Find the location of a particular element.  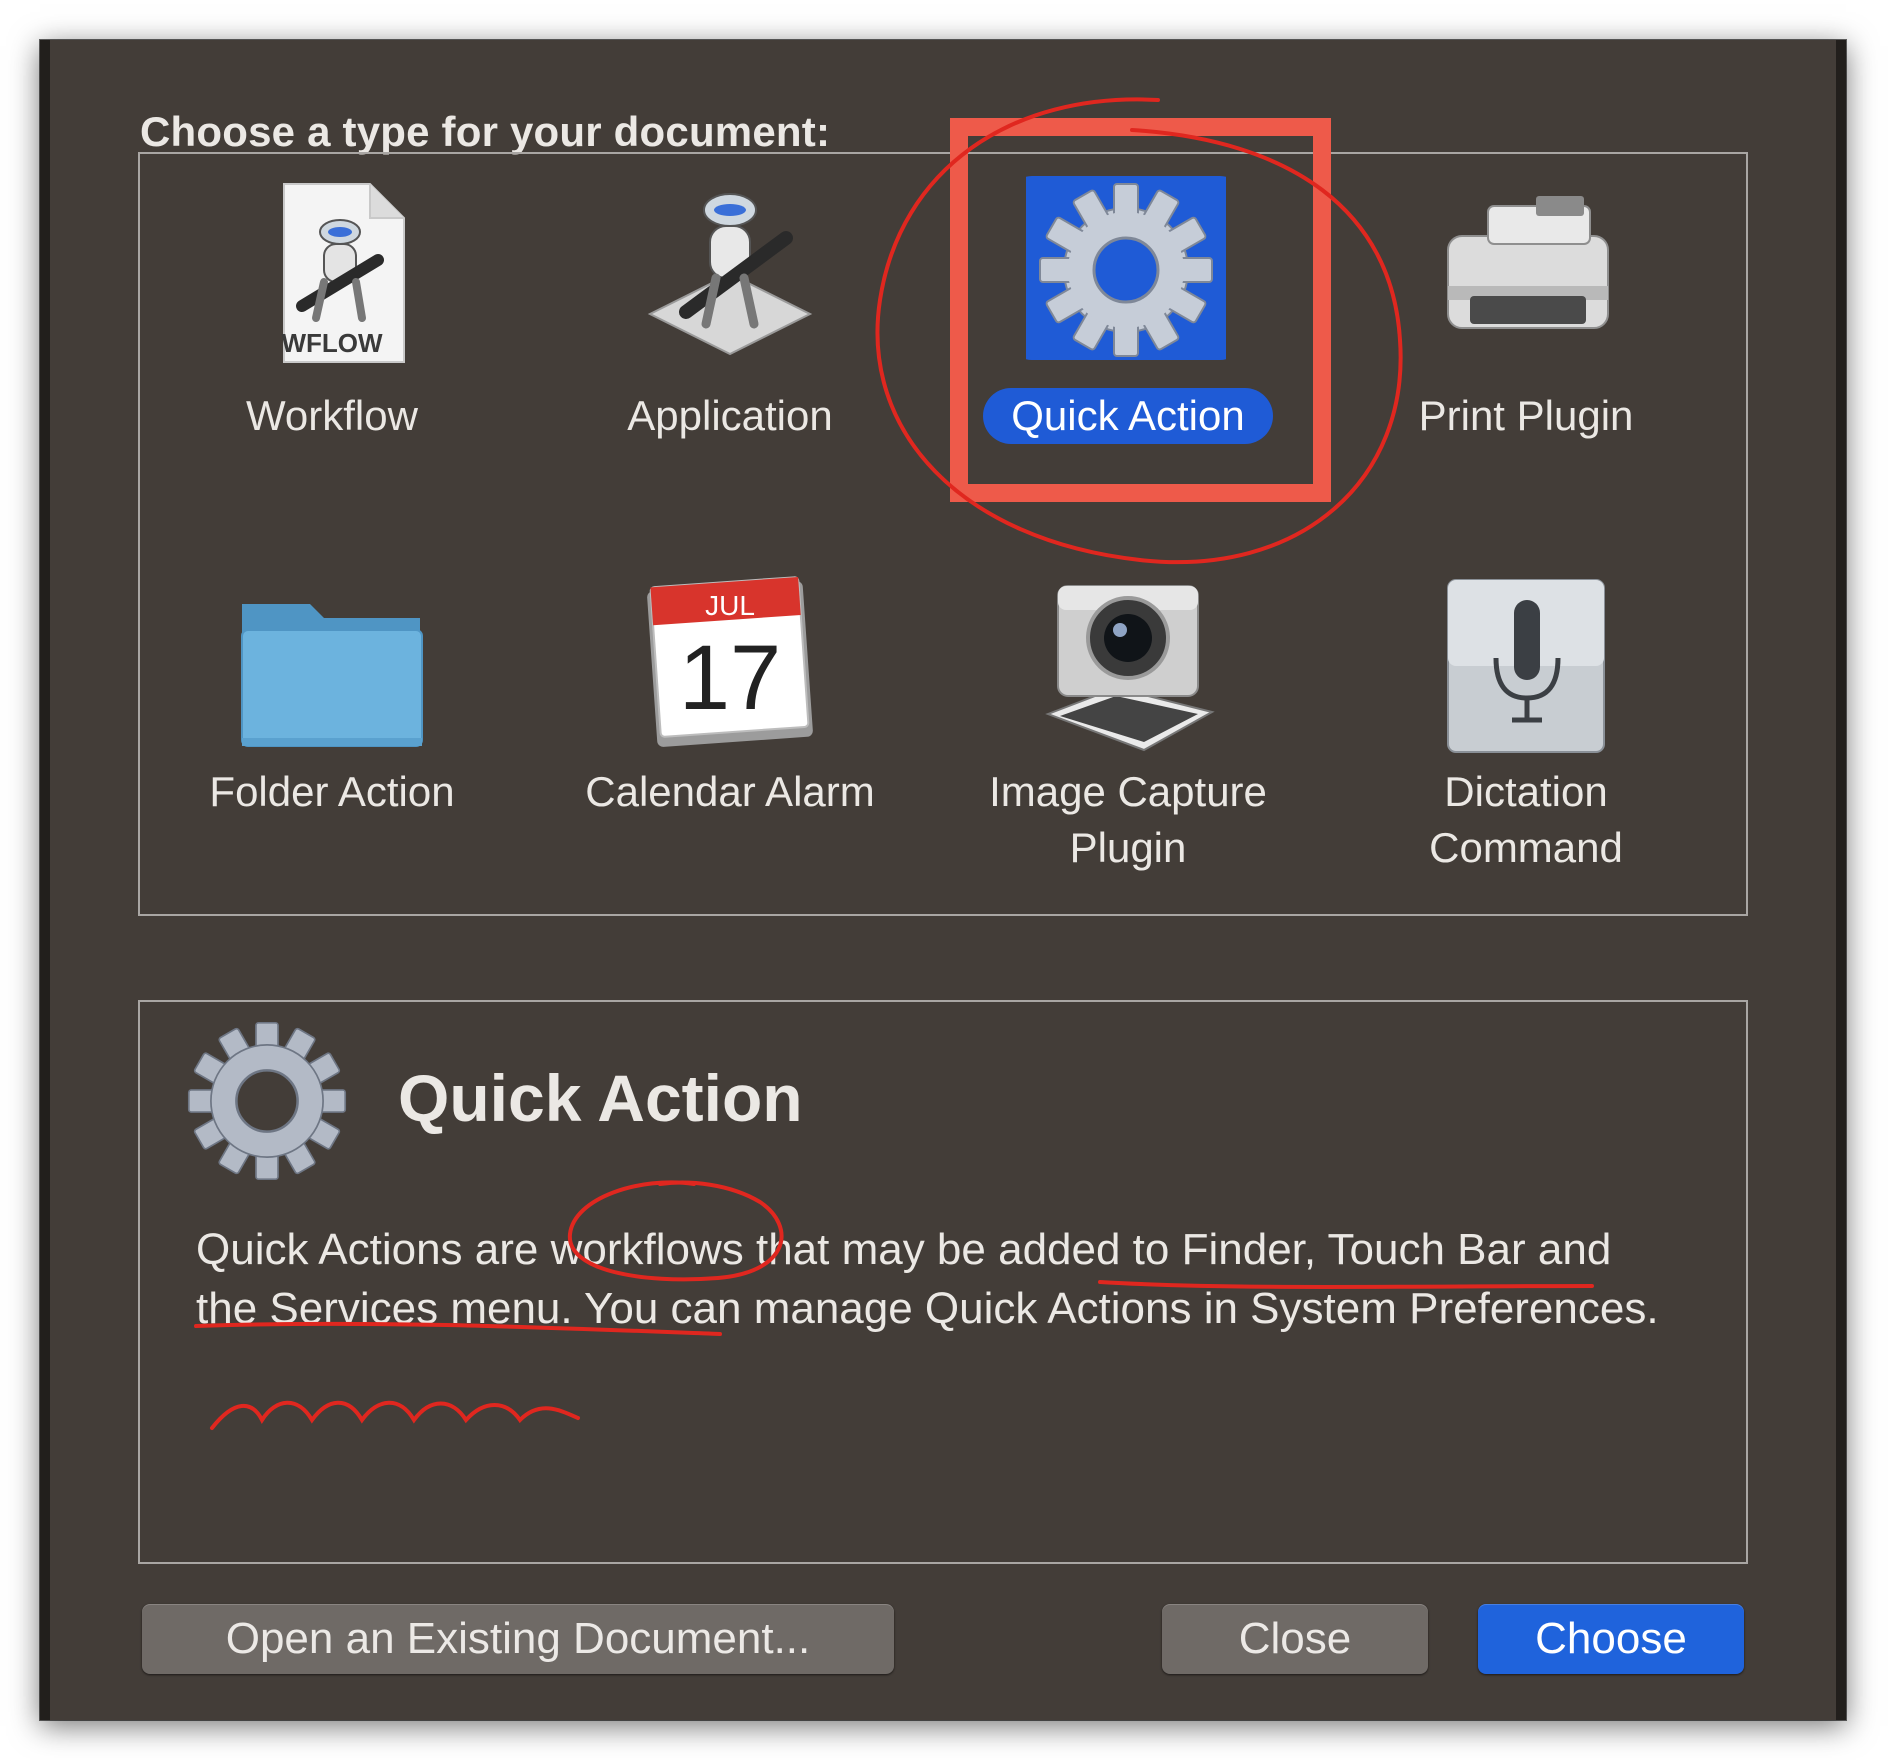

calendar-icon: JUL 17 is located at coordinates (730, 664).